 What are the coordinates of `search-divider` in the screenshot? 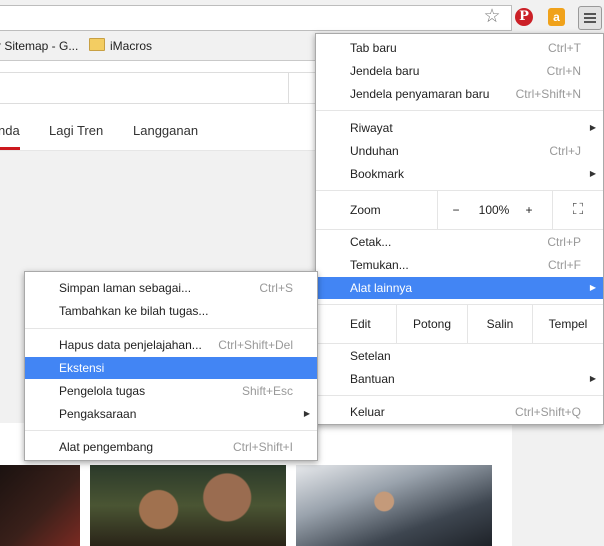 It's located at (288, 88).